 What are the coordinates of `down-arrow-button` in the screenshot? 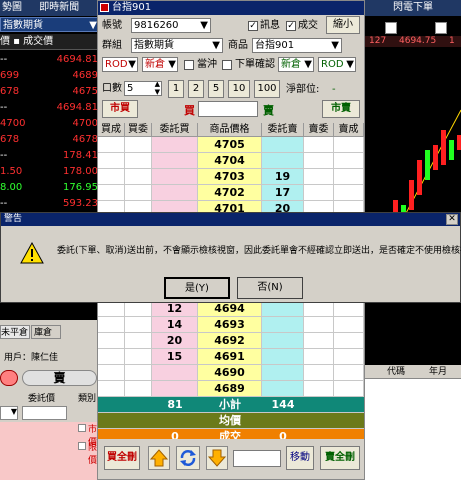 It's located at (217, 458).